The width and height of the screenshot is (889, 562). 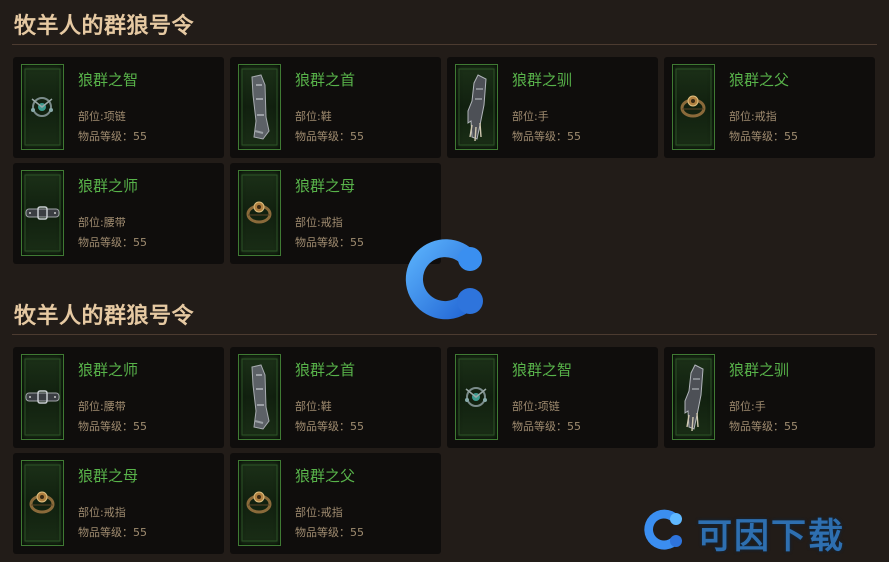 What do you see at coordinates (118, 503) in the screenshot?
I see `item-card: 狼群之母部位:戒指物品等级：55` at bounding box center [118, 503].